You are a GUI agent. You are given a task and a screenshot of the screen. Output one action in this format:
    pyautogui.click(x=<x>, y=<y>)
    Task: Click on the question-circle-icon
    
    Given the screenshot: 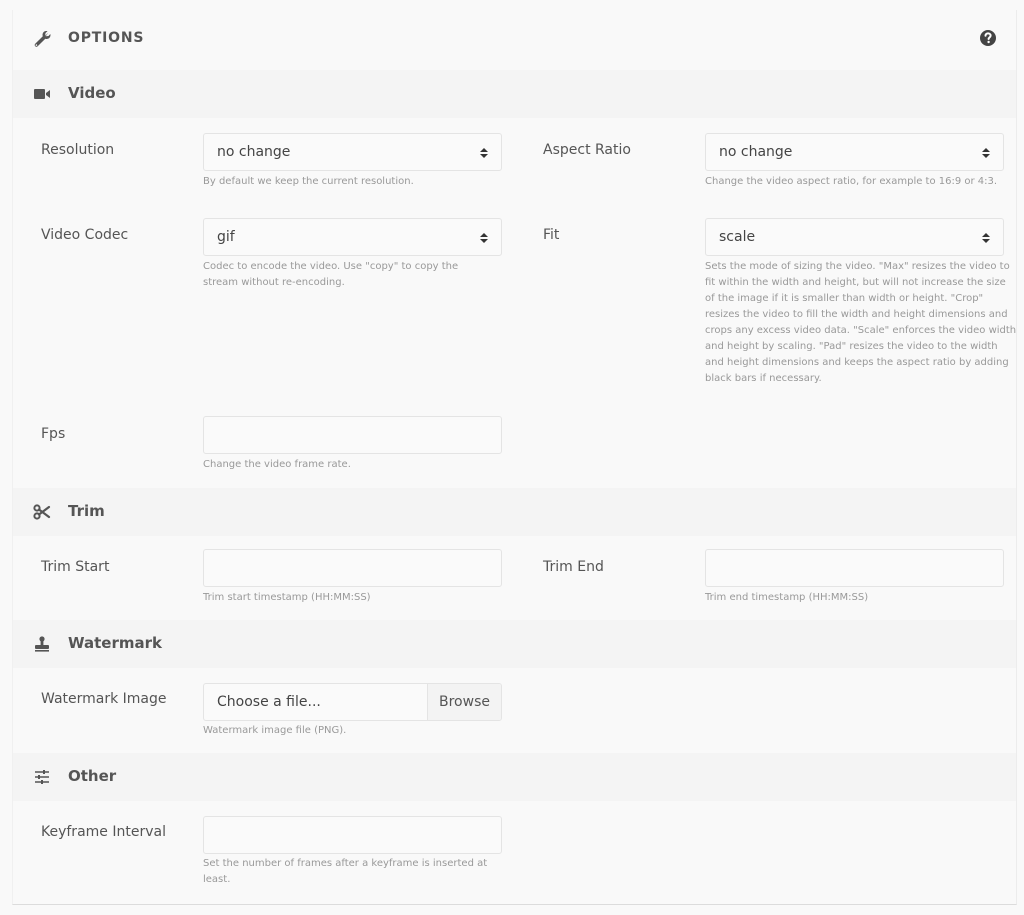 What is the action you would take?
    pyautogui.click(x=988, y=38)
    